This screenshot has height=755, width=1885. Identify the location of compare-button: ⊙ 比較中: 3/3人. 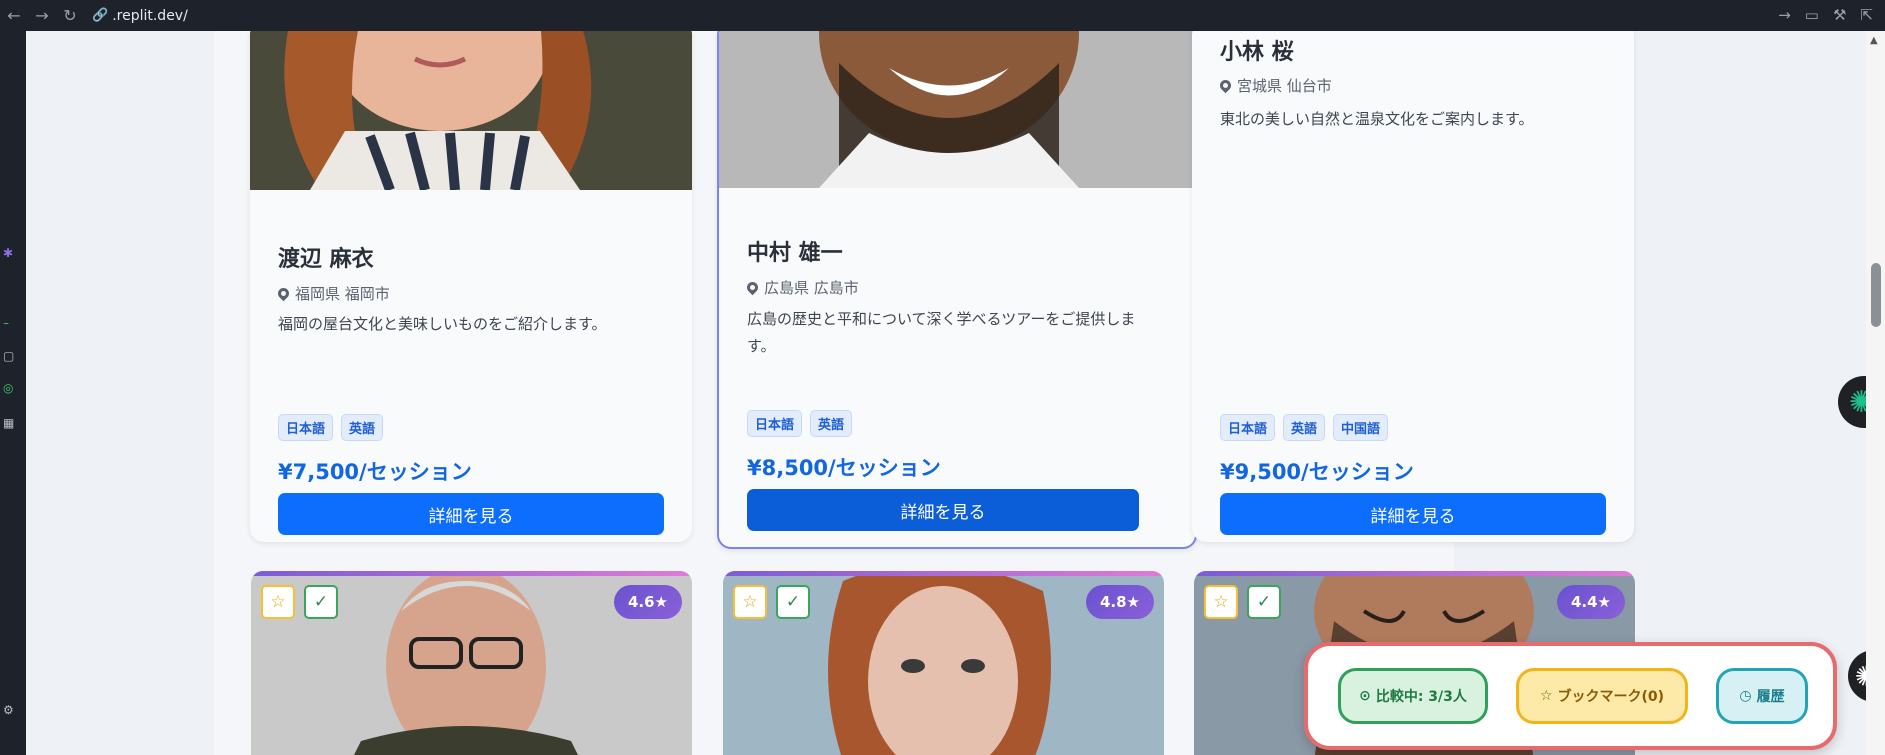
(1413, 696).